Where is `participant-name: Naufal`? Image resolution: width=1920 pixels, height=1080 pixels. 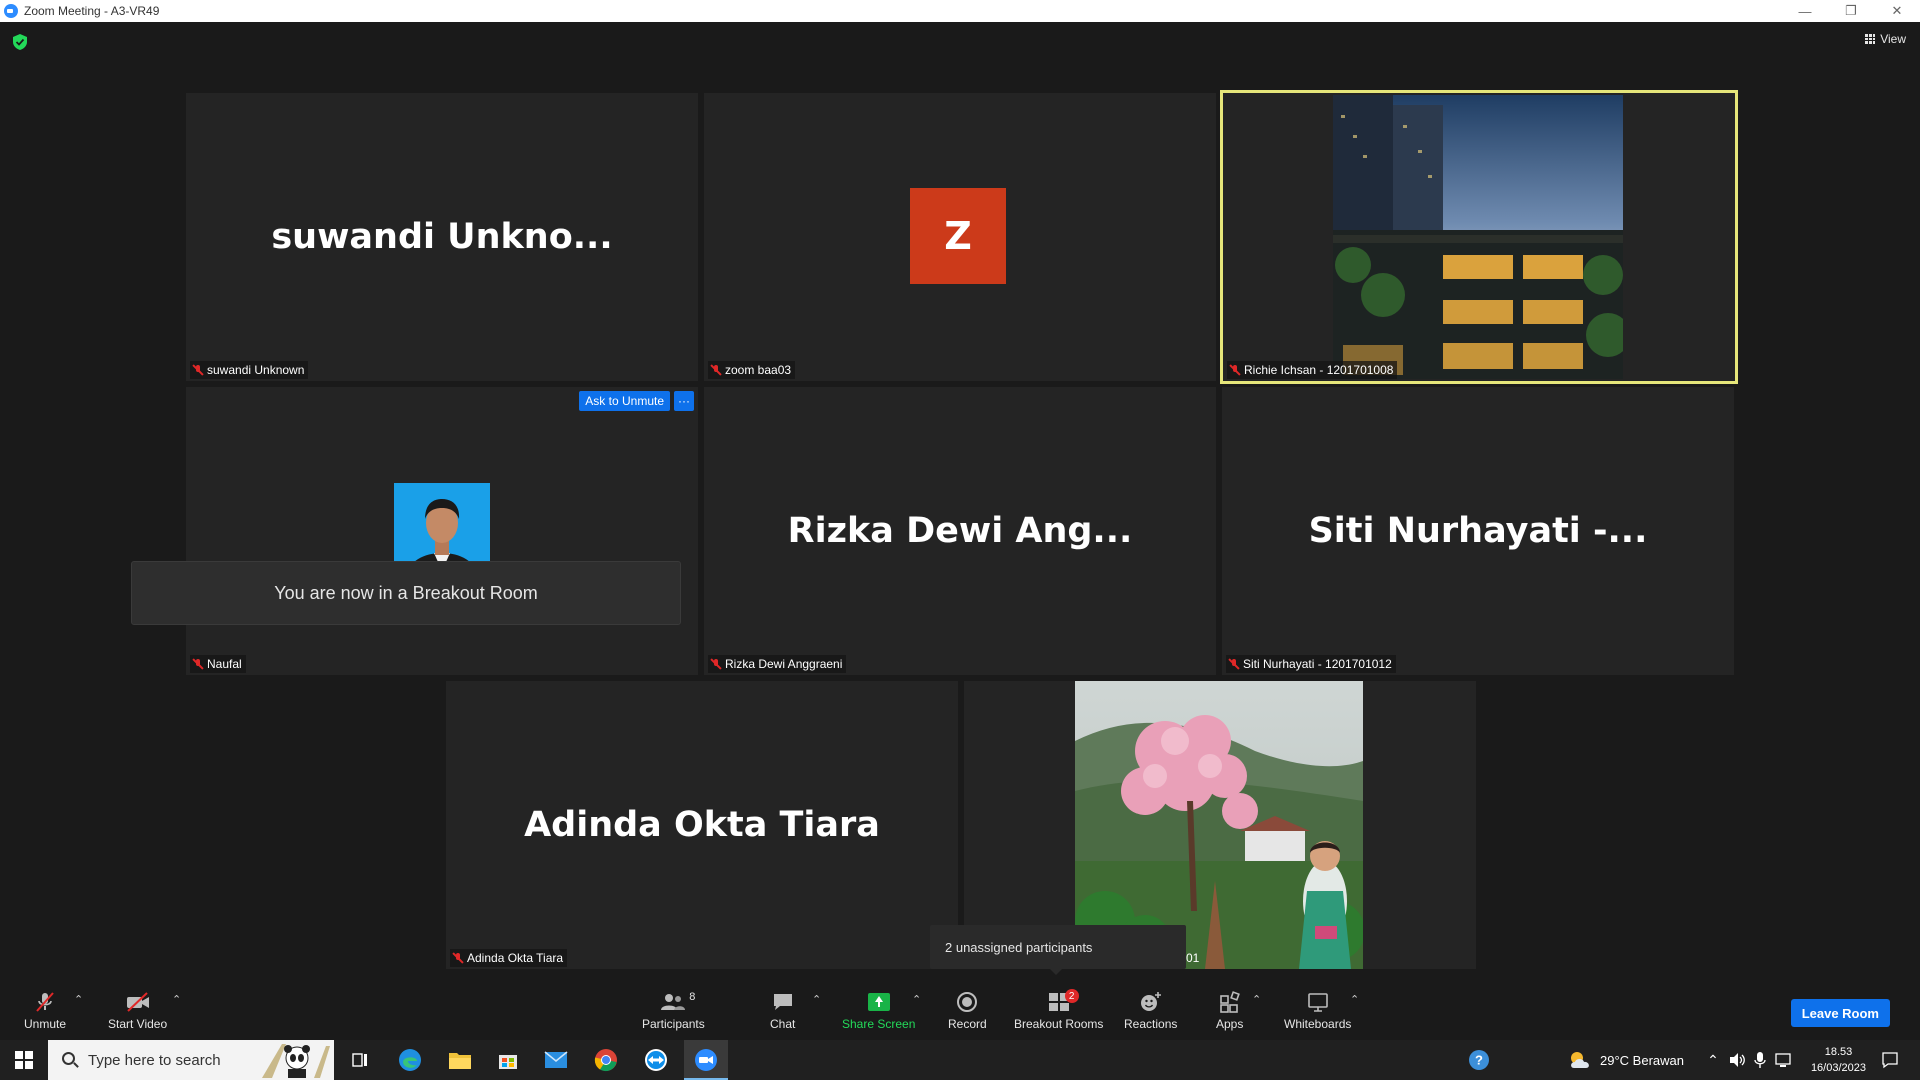
participant-name: Naufal is located at coordinates (224, 664).